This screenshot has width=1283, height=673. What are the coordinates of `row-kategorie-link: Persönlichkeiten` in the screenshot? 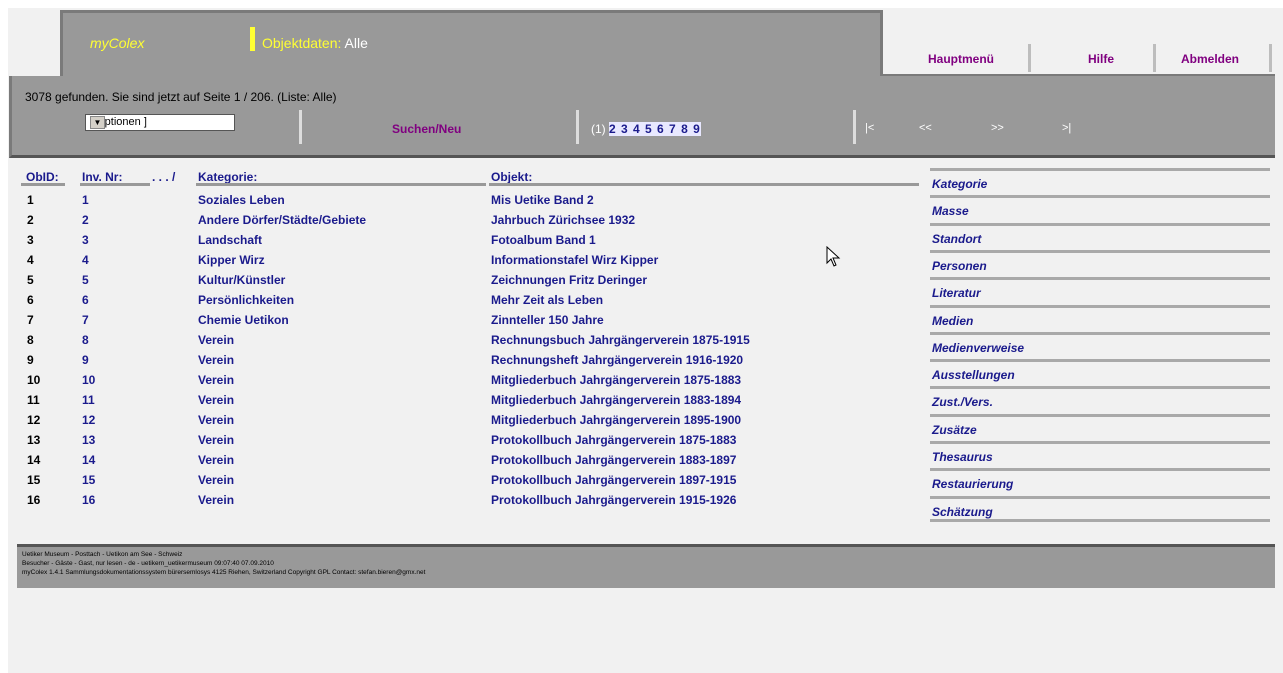 It's located at (246, 300).